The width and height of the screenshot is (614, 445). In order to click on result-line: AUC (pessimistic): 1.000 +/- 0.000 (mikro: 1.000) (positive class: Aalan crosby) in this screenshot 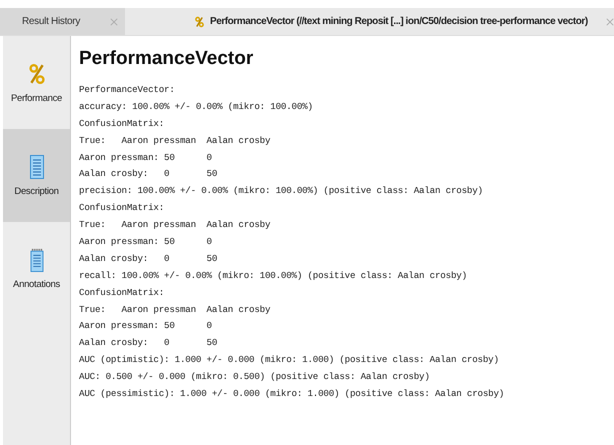, I will do `click(292, 394)`.